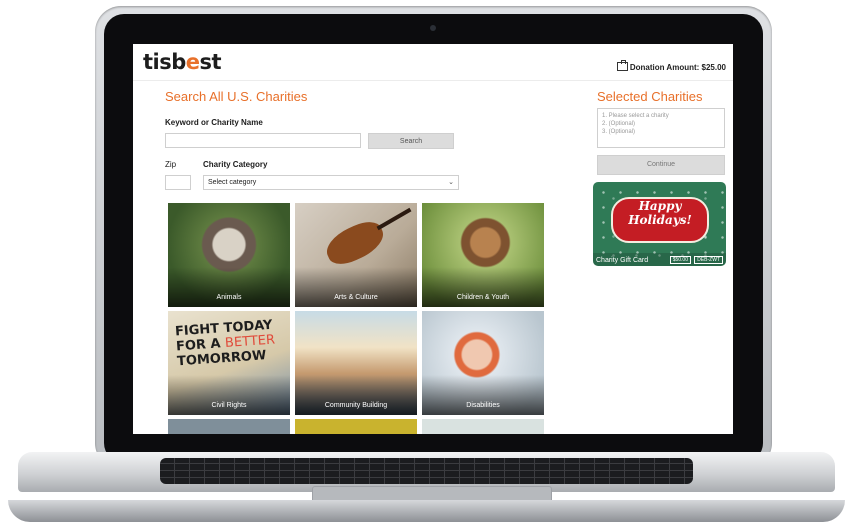 This screenshot has width=853, height=528. What do you see at coordinates (426, 471) in the screenshot?
I see `keyboard` at bounding box center [426, 471].